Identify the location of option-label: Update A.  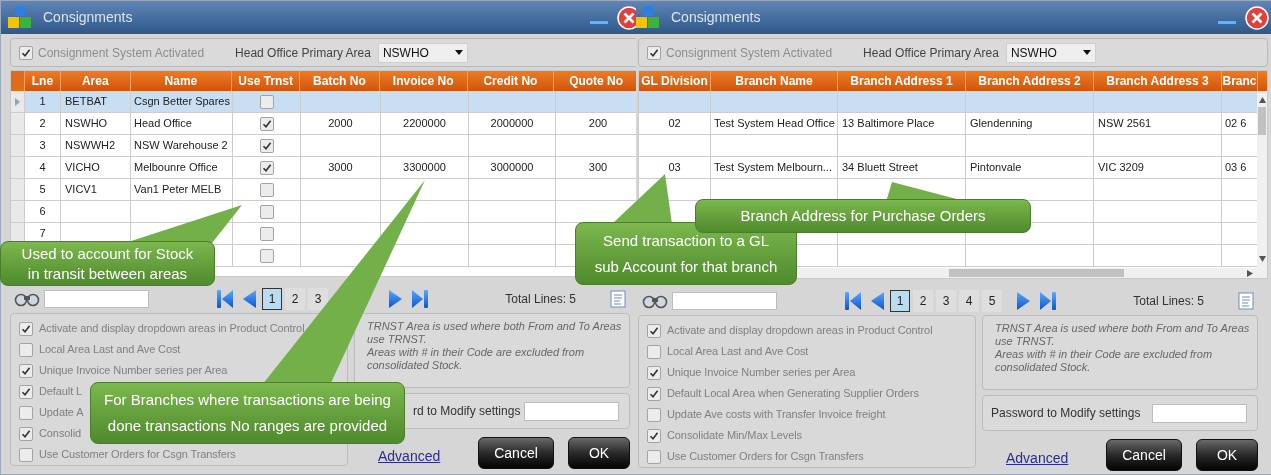
(61, 413).